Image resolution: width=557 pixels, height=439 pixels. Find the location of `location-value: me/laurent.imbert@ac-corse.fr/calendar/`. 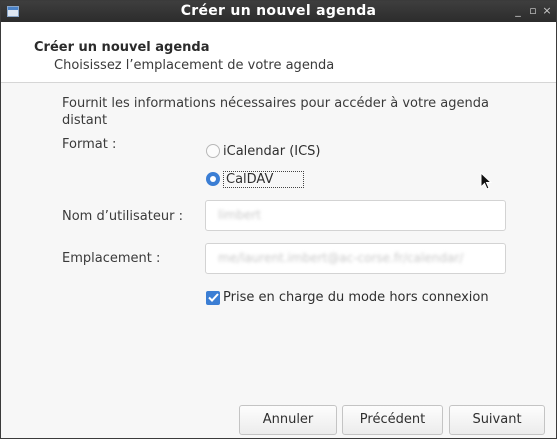

location-value: me/laurent.imbert@ac-corse.fr/calendar/ is located at coordinates (341, 258).